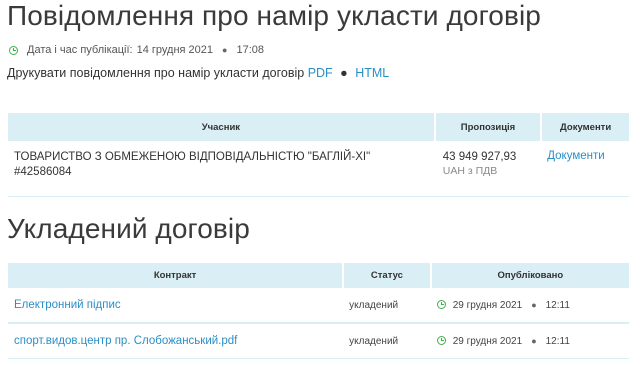 Image resolution: width=640 pixels, height=365 pixels. Describe the element at coordinates (274, 15) in the screenshot. I see `notice-title: Повідомлення про намір укласти договір` at that location.